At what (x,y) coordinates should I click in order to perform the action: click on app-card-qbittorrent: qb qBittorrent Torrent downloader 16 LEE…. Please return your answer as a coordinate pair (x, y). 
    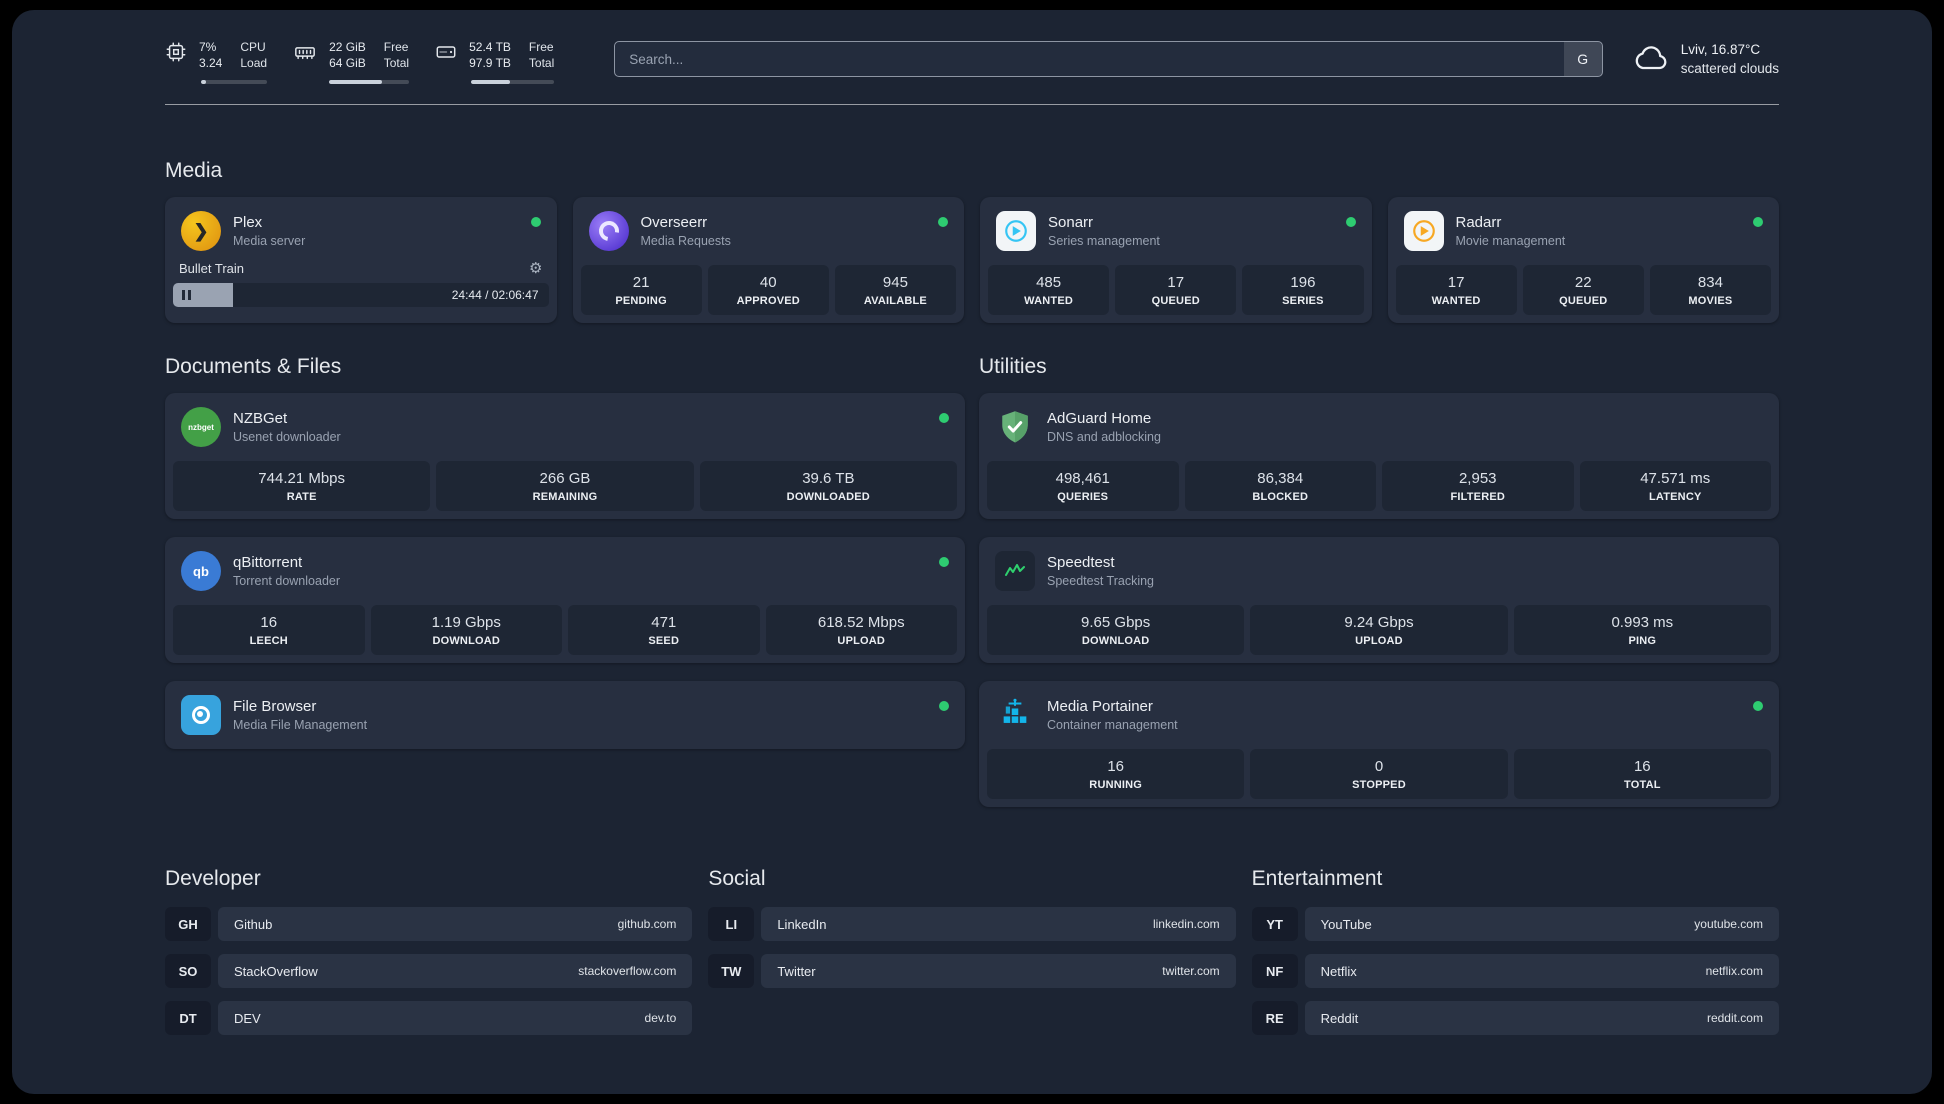
    Looking at the image, I should click on (565, 600).